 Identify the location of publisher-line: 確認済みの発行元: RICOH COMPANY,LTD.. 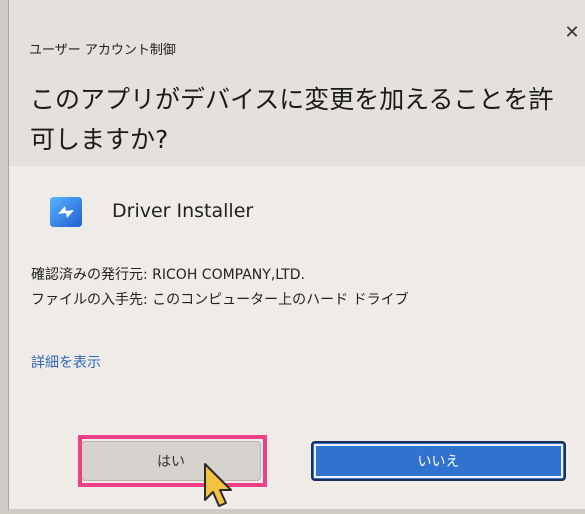
(168, 275).